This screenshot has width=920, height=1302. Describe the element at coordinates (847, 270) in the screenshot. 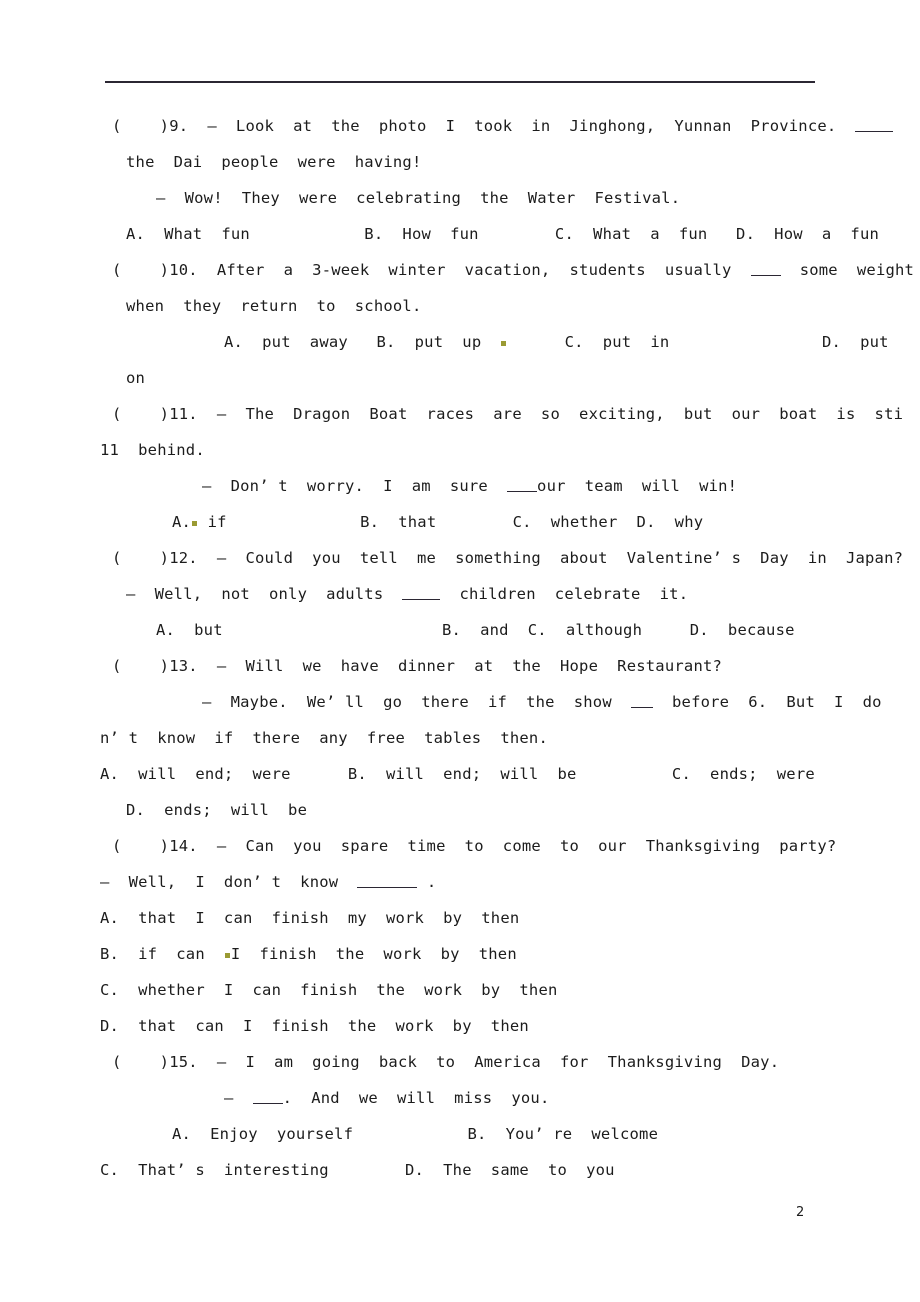

I see `question-10-stem-text-b: some weight` at that location.